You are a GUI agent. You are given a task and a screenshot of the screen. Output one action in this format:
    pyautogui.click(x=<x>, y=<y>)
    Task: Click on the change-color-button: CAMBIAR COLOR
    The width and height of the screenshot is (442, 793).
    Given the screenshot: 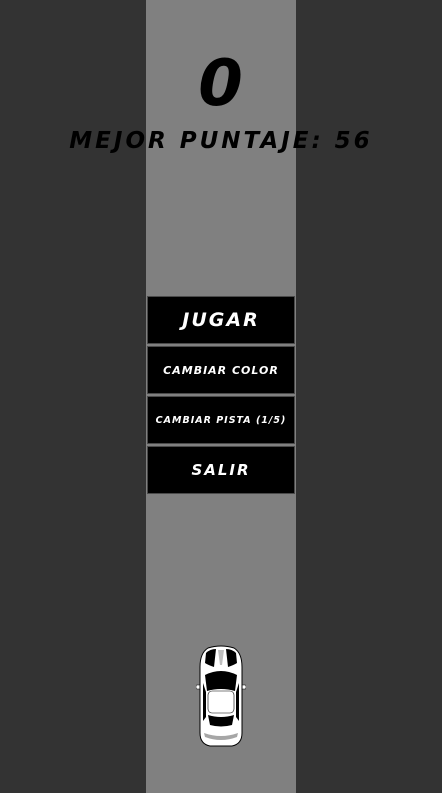 What is the action you would take?
    pyautogui.click(x=221, y=370)
    